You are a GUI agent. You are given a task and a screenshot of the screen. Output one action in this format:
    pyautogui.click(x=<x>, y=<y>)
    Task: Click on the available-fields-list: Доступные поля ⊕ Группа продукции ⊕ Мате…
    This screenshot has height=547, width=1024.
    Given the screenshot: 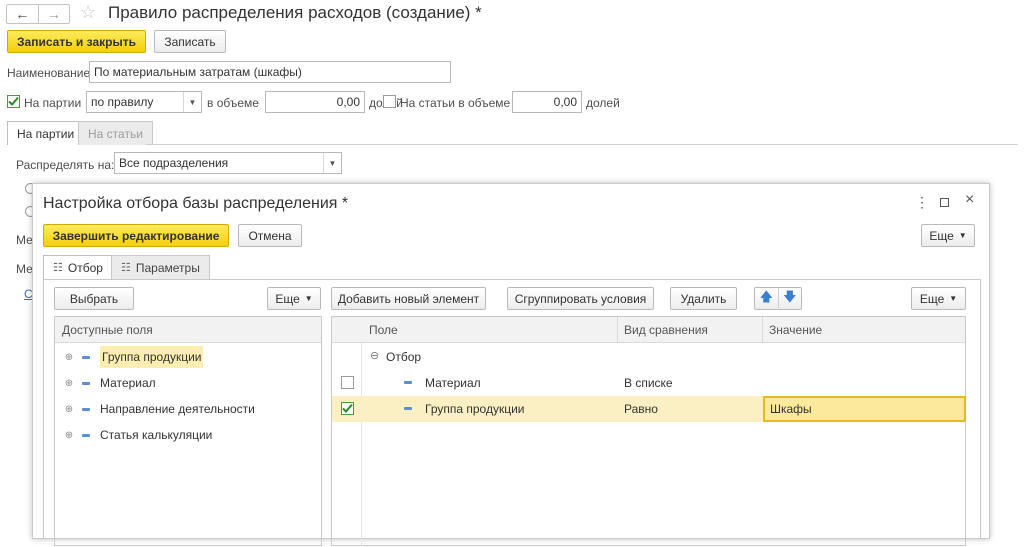 What is the action you would take?
    pyautogui.click(x=188, y=431)
    